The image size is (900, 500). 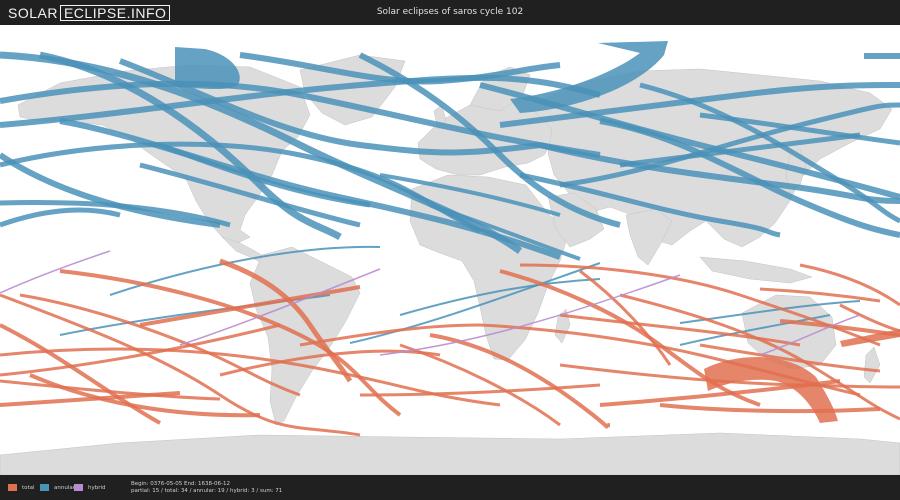 What do you see at coordinates (44, 487) in the screenshot?
I see `annular-swatch-icon` at bounding box center [44, 487].